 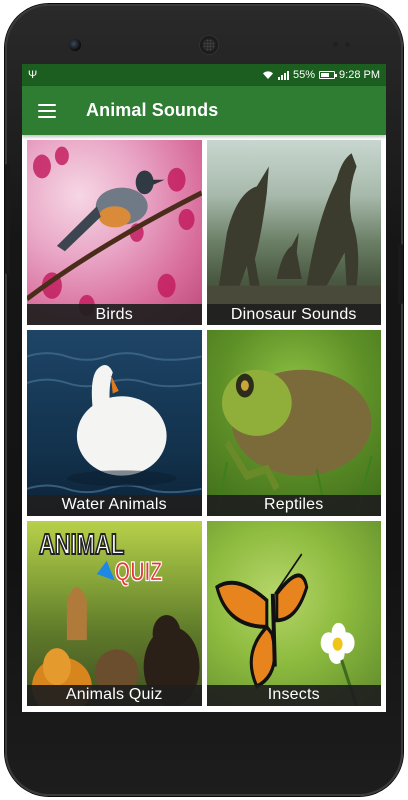 I want to click on animals-quiz-image: ANIMAL QUIZ, so click(x=114, y=613).